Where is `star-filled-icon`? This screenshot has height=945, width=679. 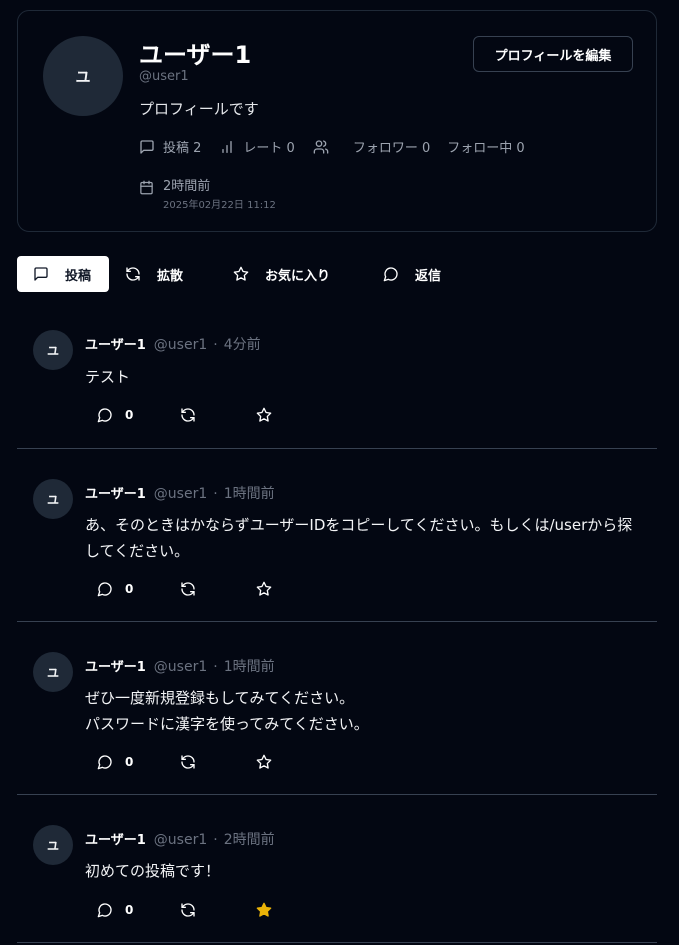
star-filled-icon is located at coordinates (264, 909).